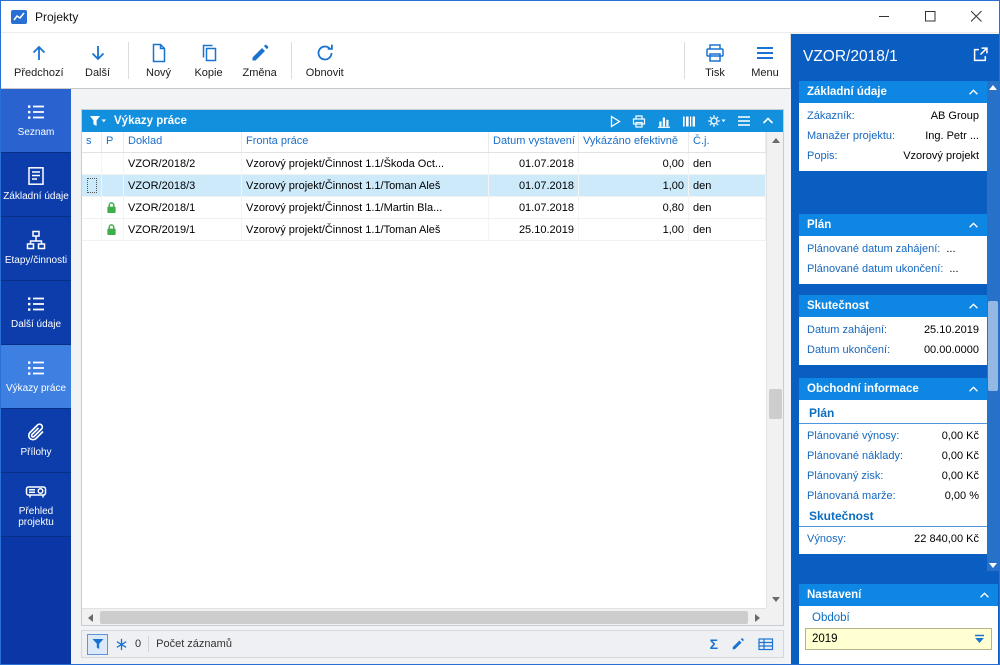 The height and width of the screenshot is (665, 1000). I want to click on cell-p, so click(113, 185).